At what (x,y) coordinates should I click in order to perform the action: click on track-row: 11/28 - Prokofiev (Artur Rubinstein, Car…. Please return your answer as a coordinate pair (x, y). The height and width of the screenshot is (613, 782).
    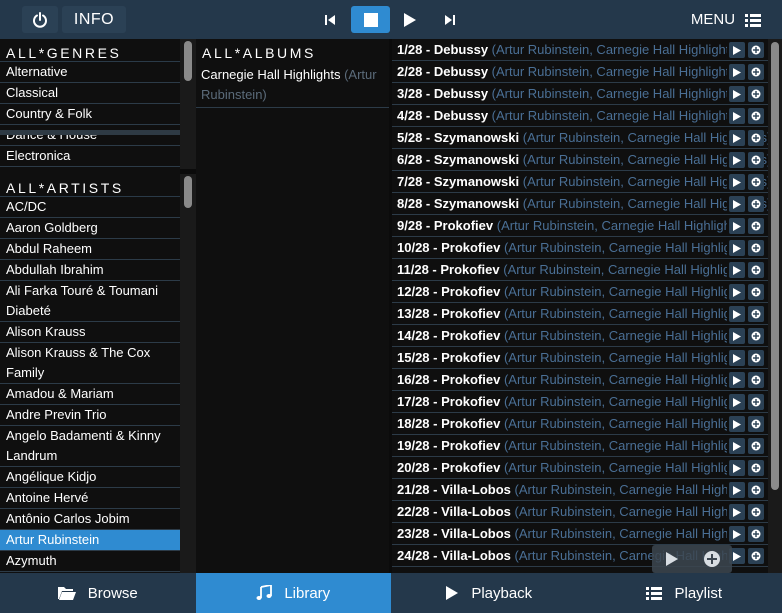
    Looking at the image, I should click on (580, 270).